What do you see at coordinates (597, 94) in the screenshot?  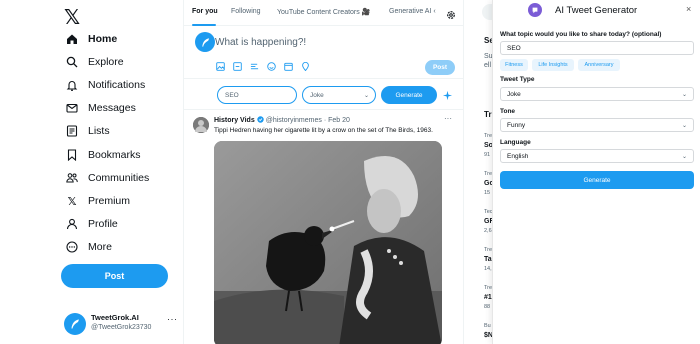 I see `tweet-type-dropdown: Joke ⌄` at bounding box center [597, 94].